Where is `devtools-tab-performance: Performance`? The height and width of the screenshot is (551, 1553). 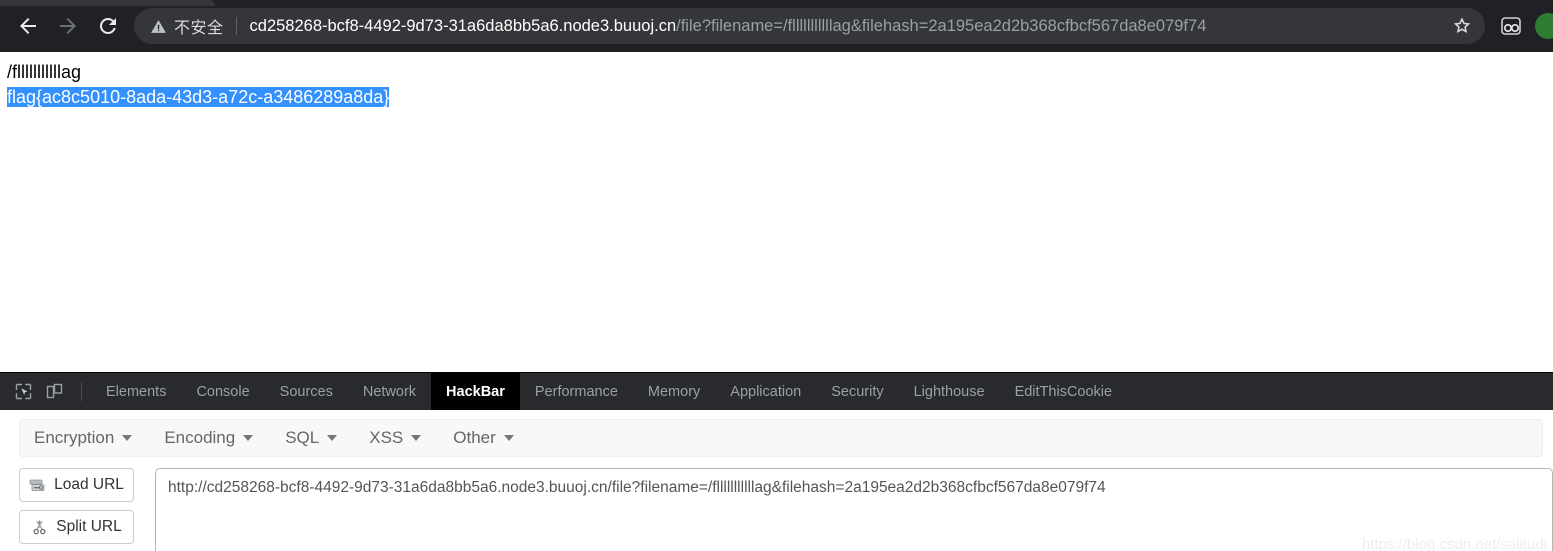
devtools-tab-performance: Performance is located at coordinates (576, 391).